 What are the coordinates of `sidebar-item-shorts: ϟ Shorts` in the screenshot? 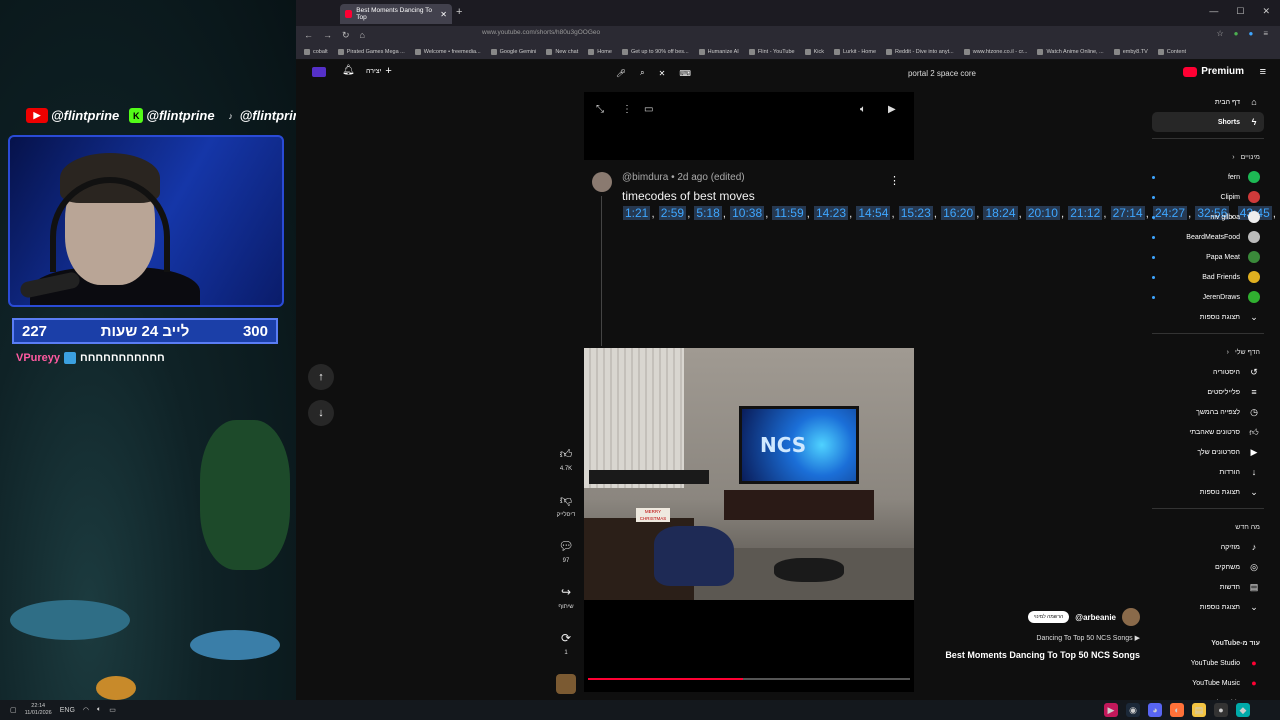 It's located at (1208, 122).